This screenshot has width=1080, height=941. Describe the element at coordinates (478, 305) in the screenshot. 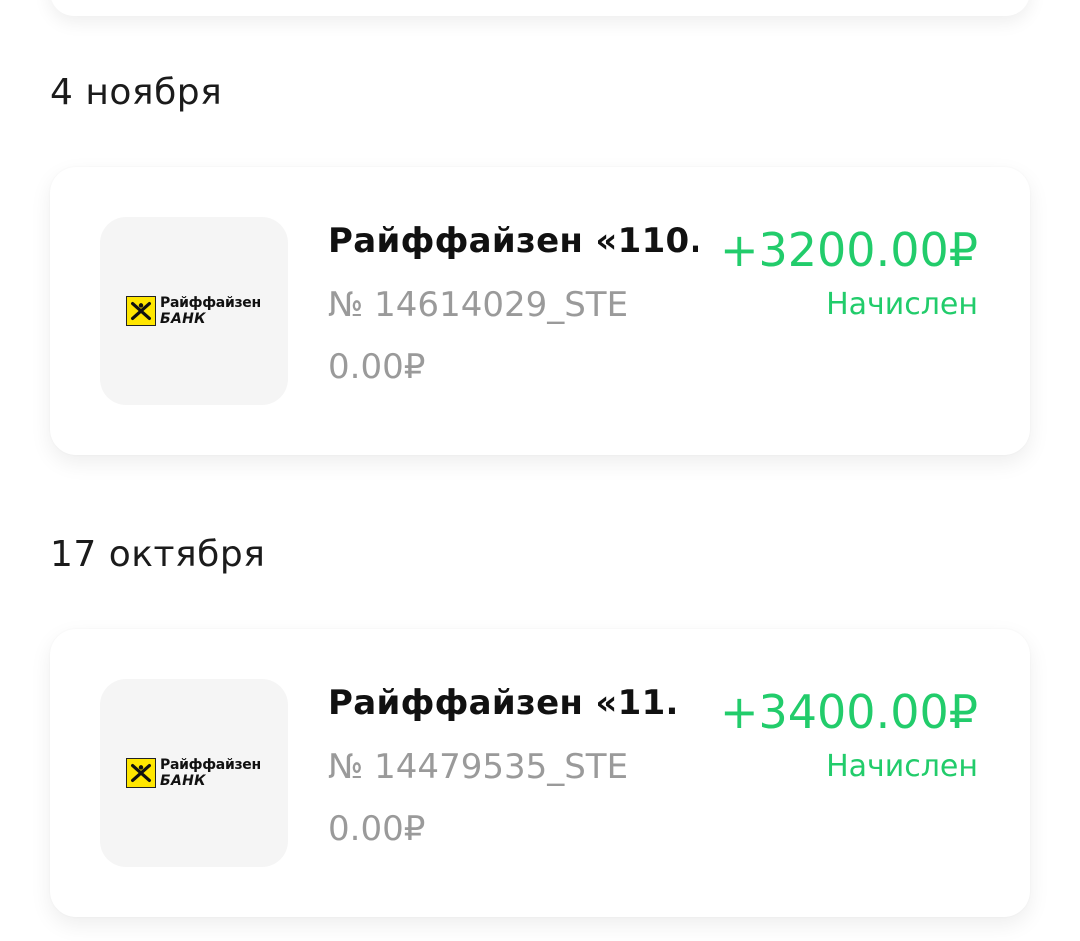

I see `transaction-number: № 14614029_STE` at that location.